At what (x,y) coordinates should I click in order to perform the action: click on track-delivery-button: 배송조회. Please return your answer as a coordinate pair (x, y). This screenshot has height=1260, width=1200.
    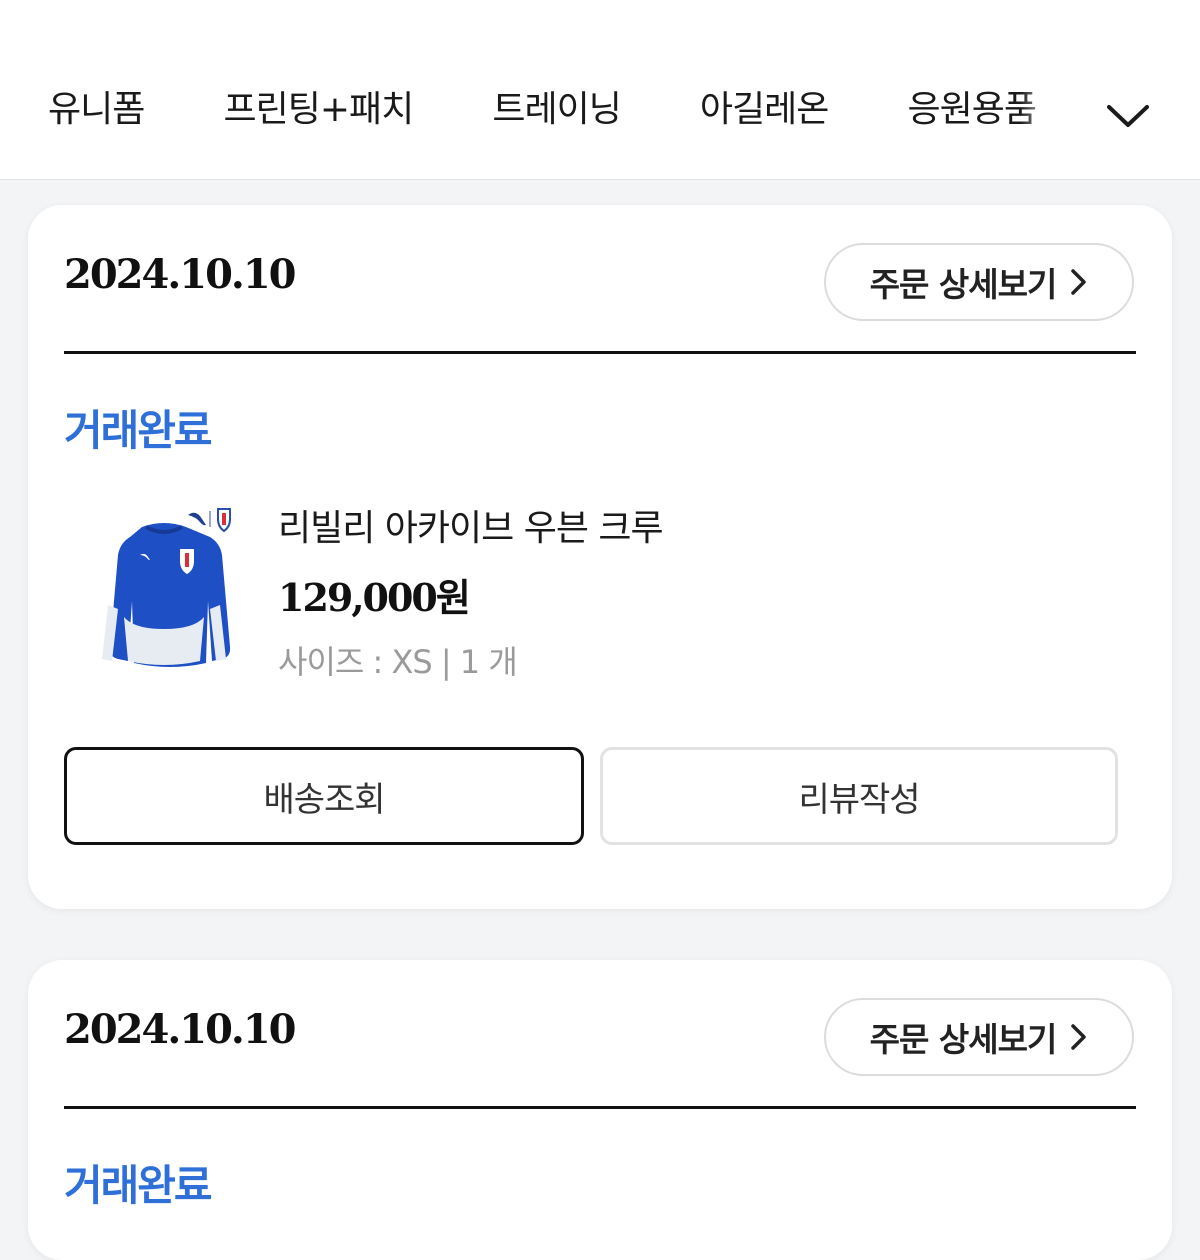
    Looking at the image, I should click on (324, 796).